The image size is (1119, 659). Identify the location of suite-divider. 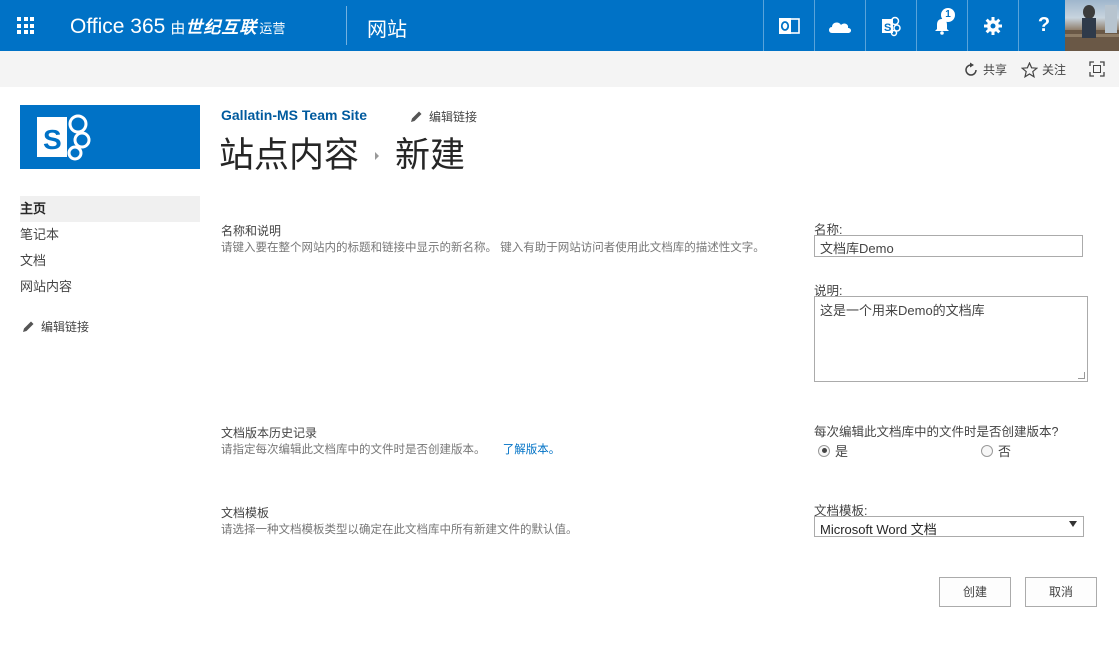
(346, 25).